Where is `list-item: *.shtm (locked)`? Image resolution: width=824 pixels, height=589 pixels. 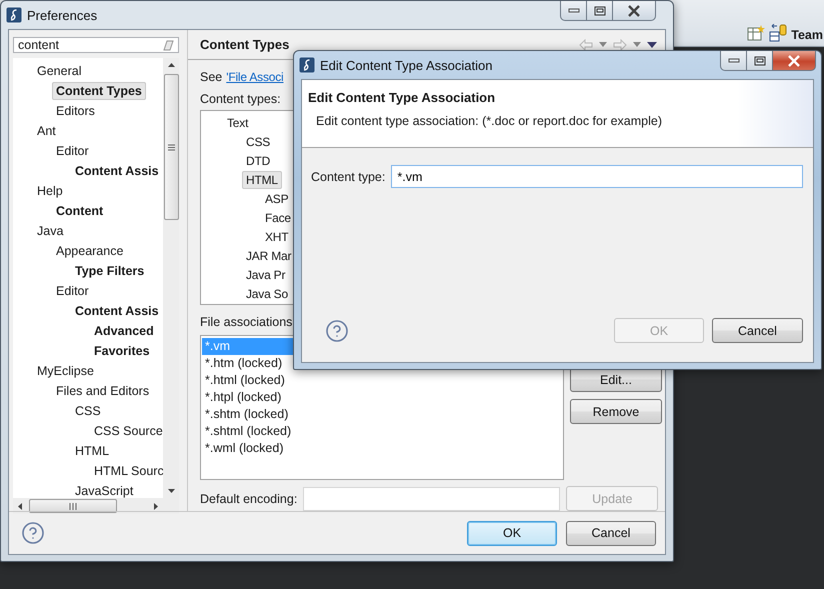 list-item: *.shtm (locked) is located at coordinates (382, 414).